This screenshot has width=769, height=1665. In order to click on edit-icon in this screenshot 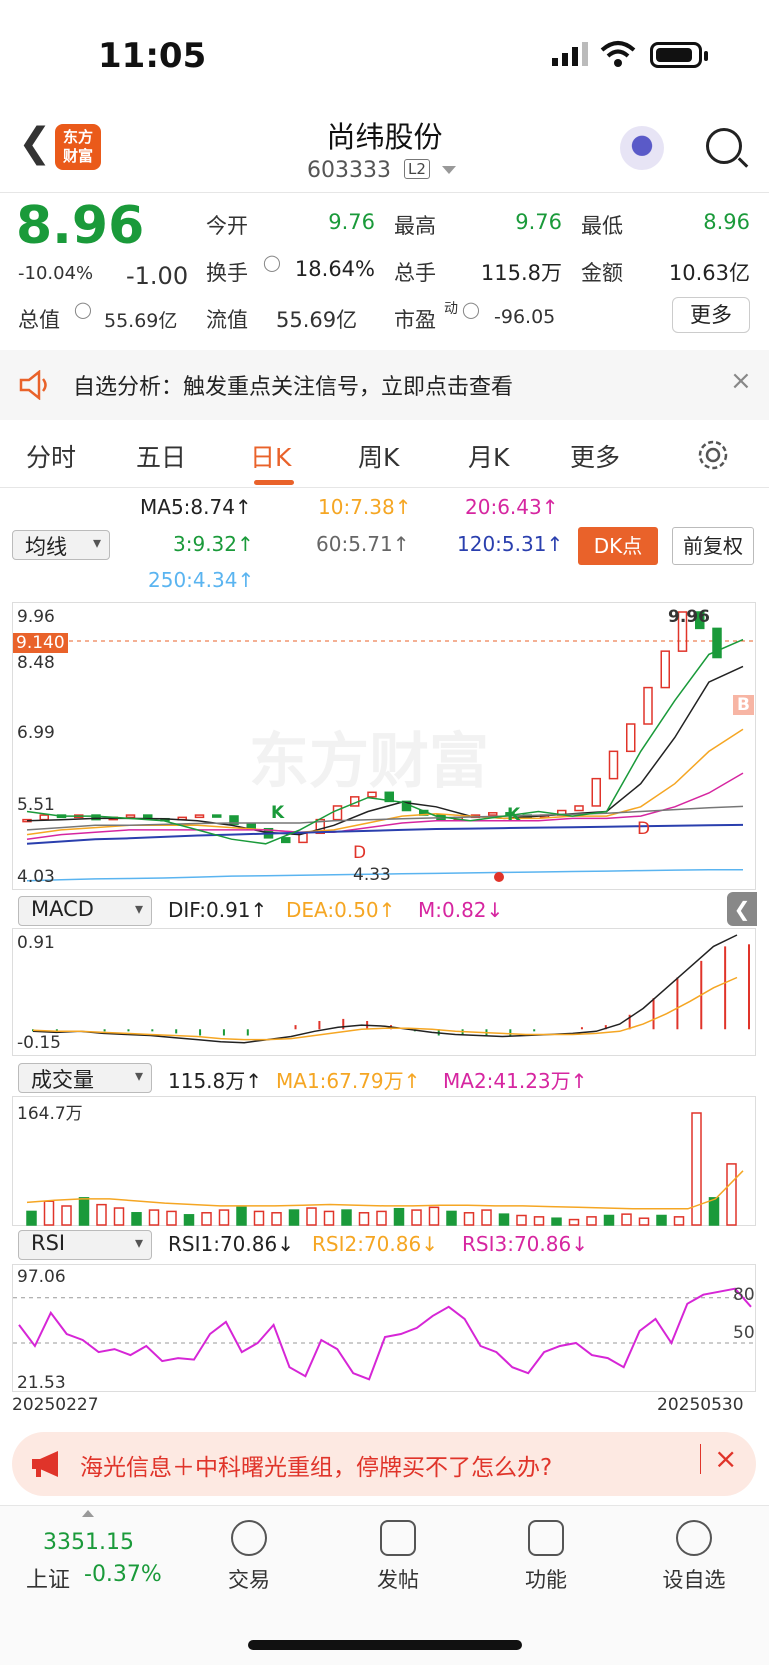, I will do `click(398, 1538)`.